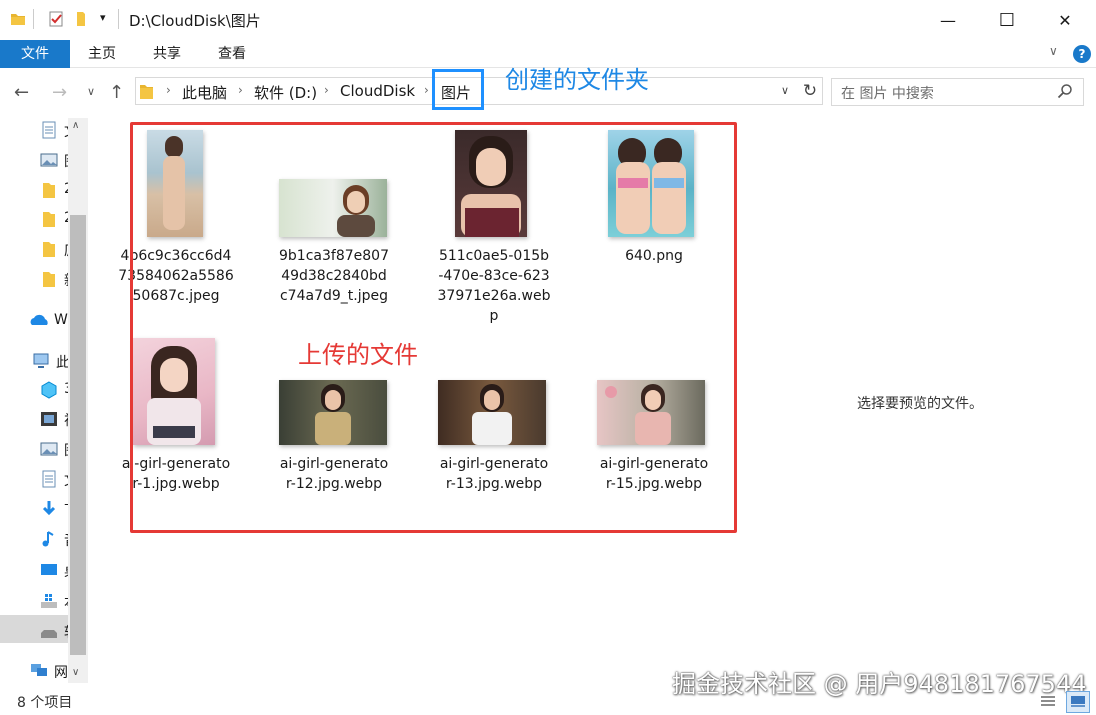 This screenshot has width=1096, height=715. I want to click on breadcrumb-drive-d: 软件 (D:), so click(285, 92).